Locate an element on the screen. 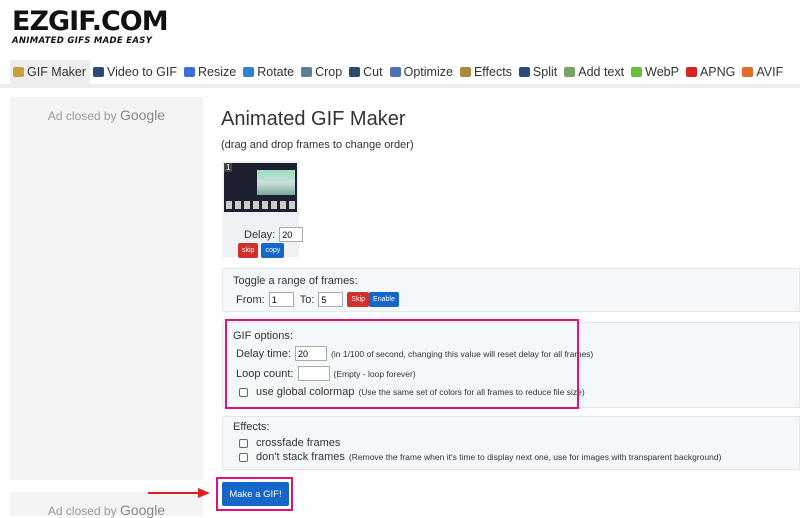  crossfade-label: crossfade frames is located at coordinates (298, 443).